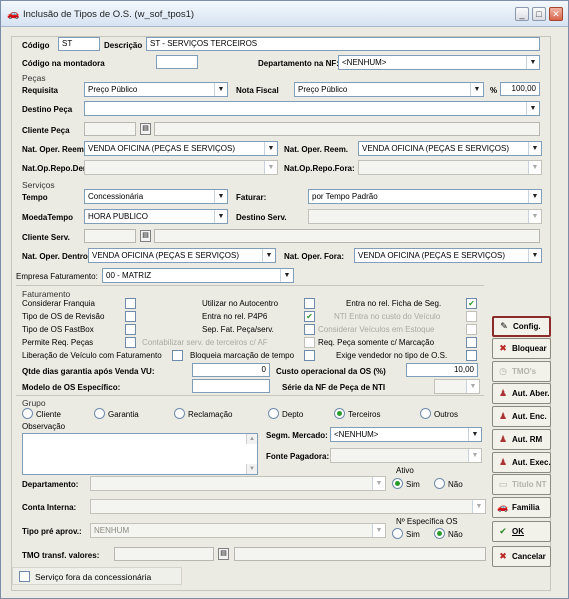 Image resolution: width=569 pixels, height=599 pixels. I want to click on nat-reem-label: Nat. Oper. Reem., so click(54, 149).